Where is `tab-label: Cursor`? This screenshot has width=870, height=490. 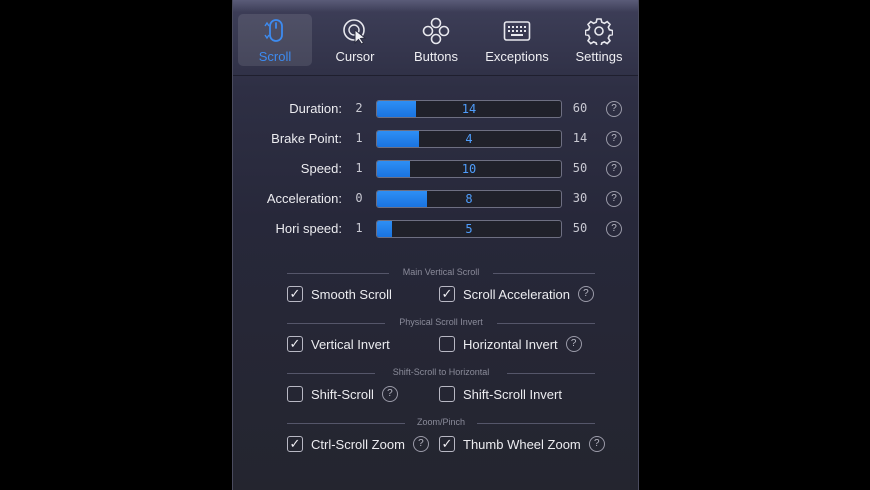 tab-label: Cursor is located at coordinates (355, 56).